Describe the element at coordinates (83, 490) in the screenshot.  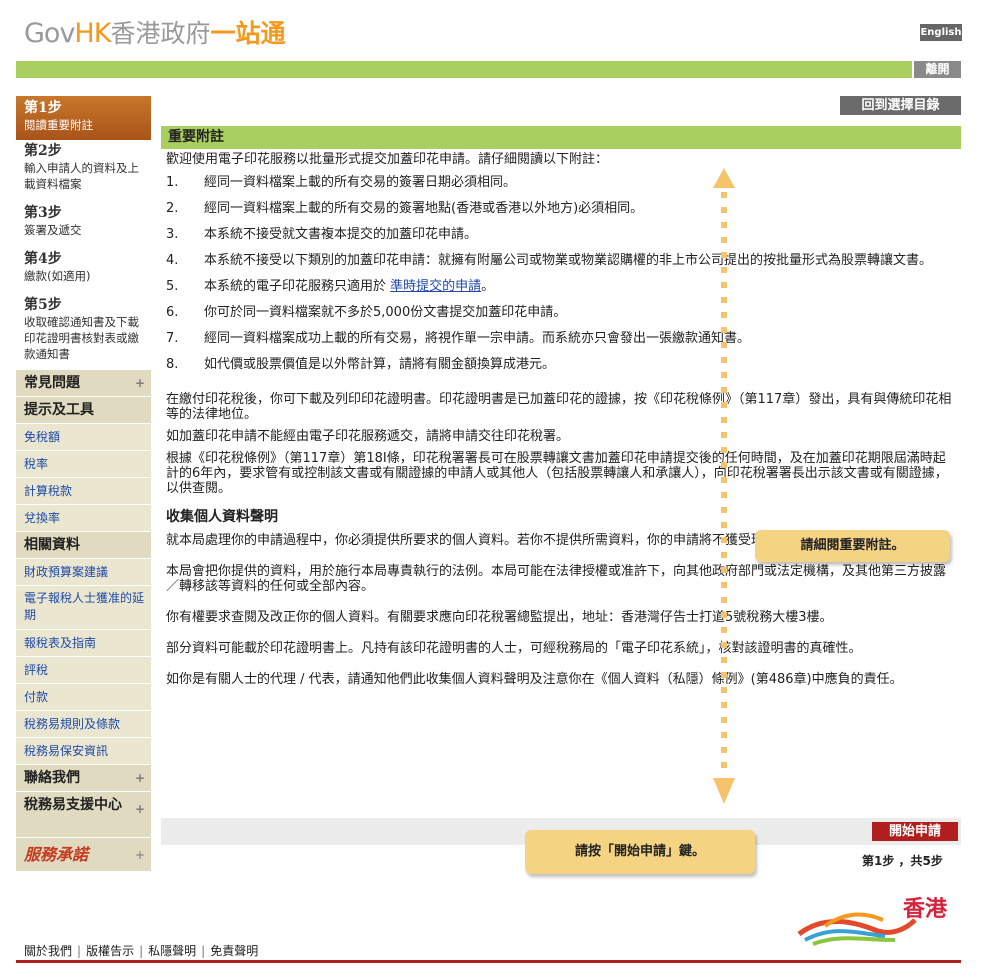
I see `nav-item-tax-calculator: 計算稅款` at that location.